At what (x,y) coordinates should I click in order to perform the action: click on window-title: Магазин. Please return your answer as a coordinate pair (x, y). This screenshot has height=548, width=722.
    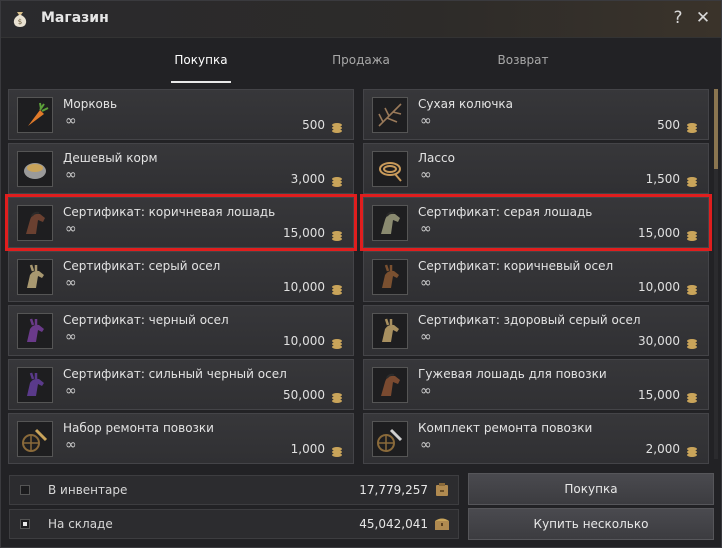
    Looking at the image, I should click on (75, 18).